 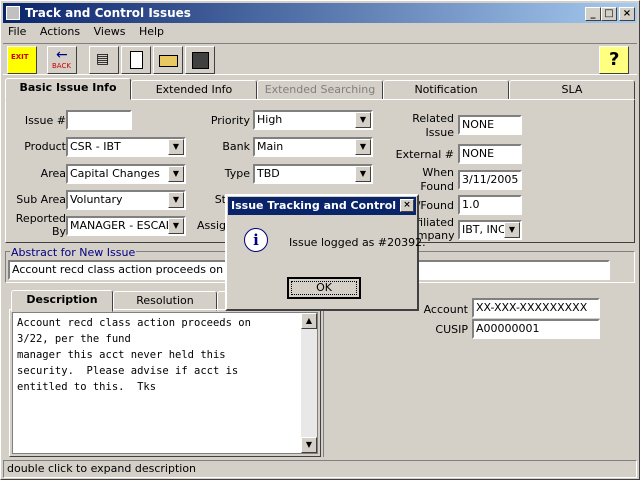 I want to click on cusip-field: A00000001, so click(x=536, y=329).